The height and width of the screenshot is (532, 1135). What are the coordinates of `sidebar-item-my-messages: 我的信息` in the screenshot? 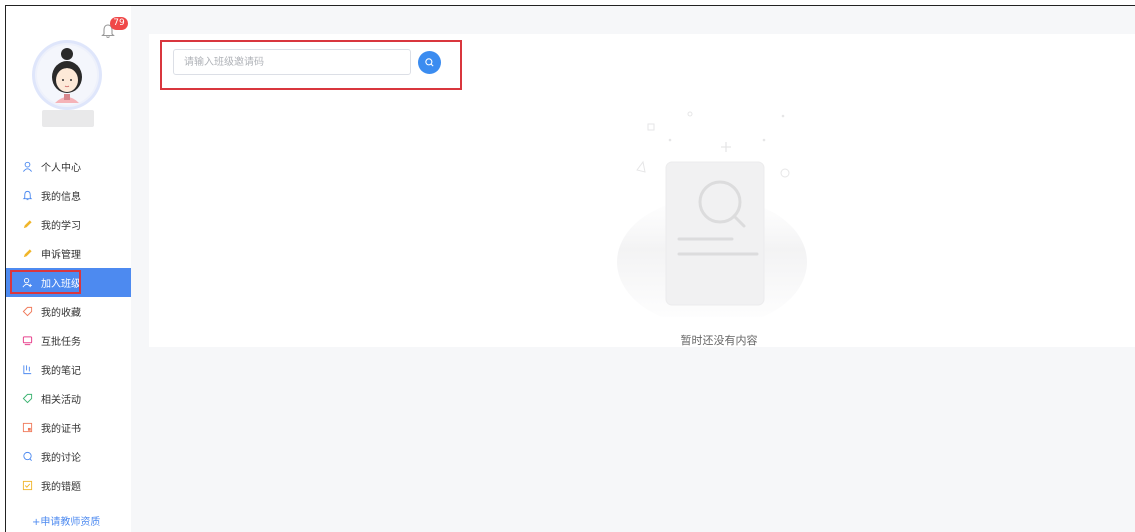 It's located at (68, 195).